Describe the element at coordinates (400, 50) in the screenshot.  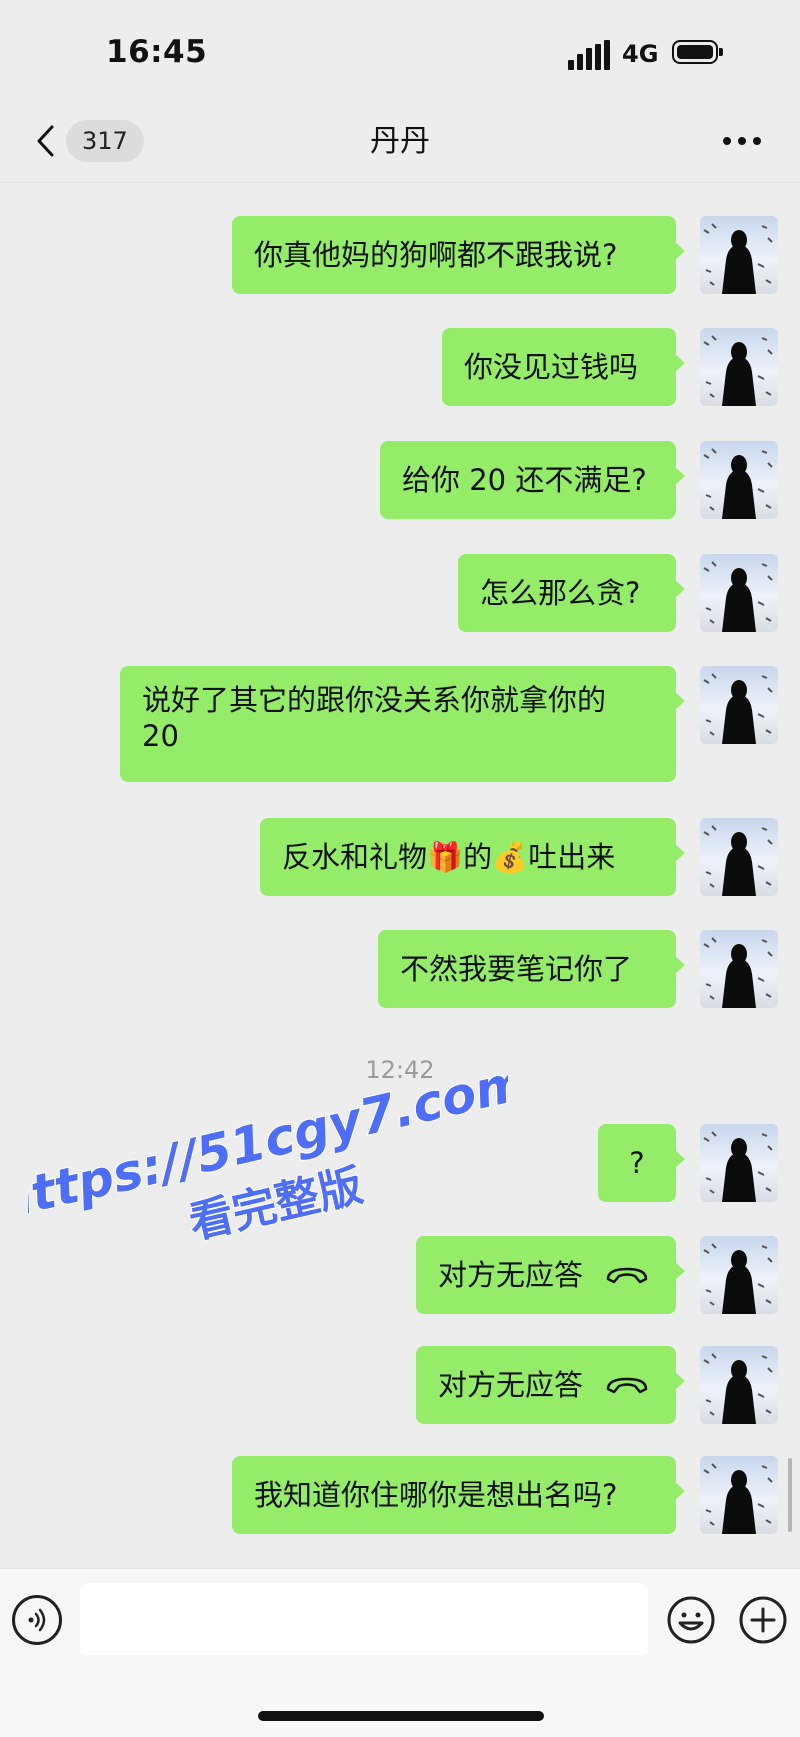
I see `status-bar: 16:45 4G` at that location.